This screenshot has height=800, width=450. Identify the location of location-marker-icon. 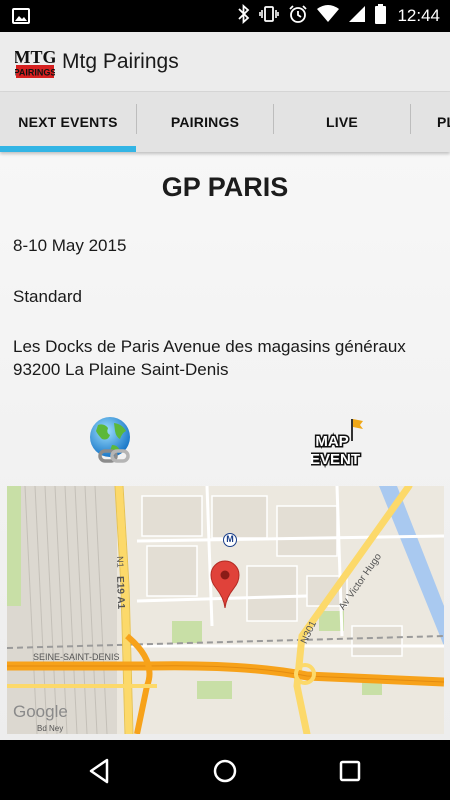
(225, 587).